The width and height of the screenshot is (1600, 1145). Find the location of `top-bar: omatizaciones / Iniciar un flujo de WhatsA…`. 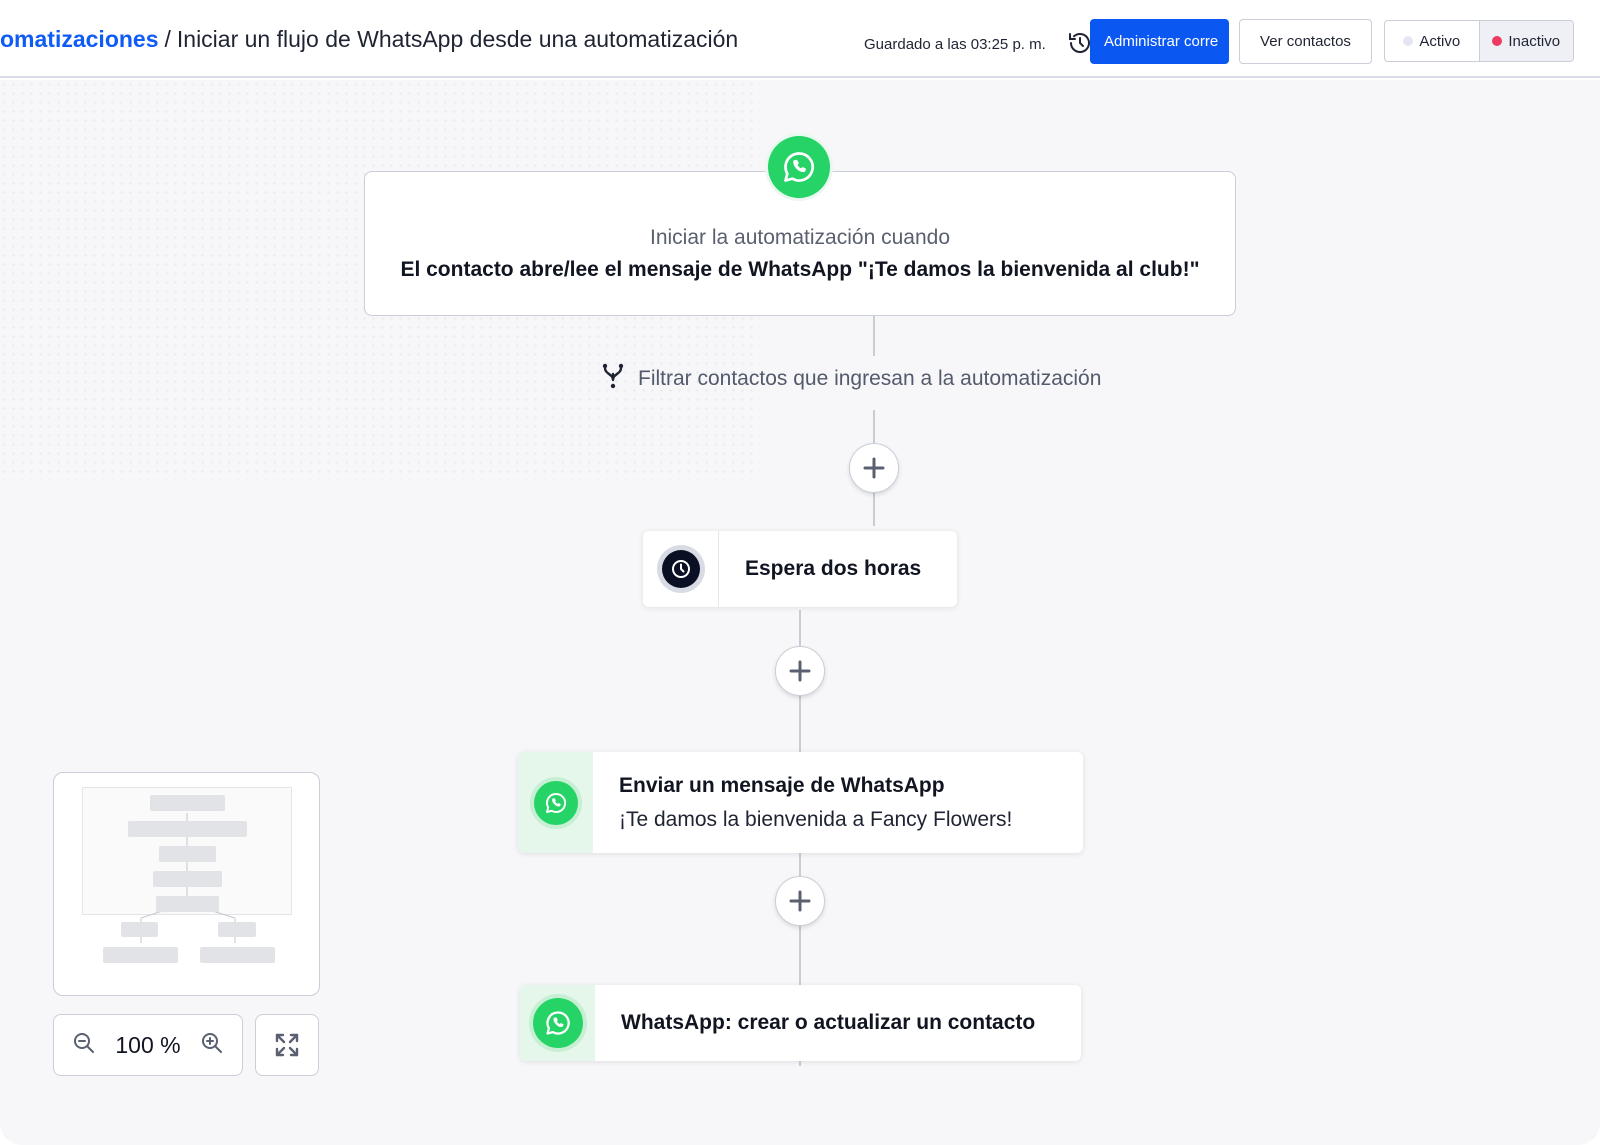

top-bar: omatizaciones / Iniciar un flujo de WhatsA… is located at coordinates (800, 39).